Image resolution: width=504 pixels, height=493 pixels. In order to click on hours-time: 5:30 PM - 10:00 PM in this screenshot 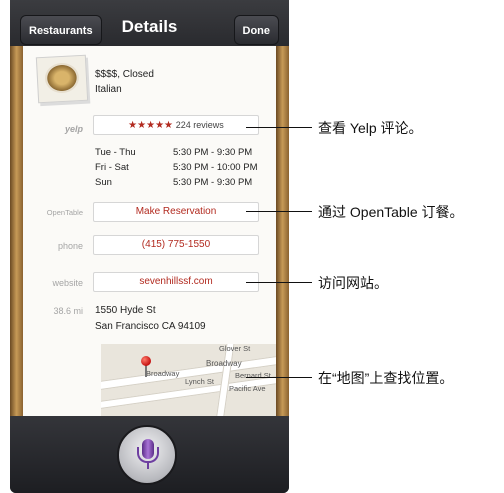, I will do `click(215, 167)`.